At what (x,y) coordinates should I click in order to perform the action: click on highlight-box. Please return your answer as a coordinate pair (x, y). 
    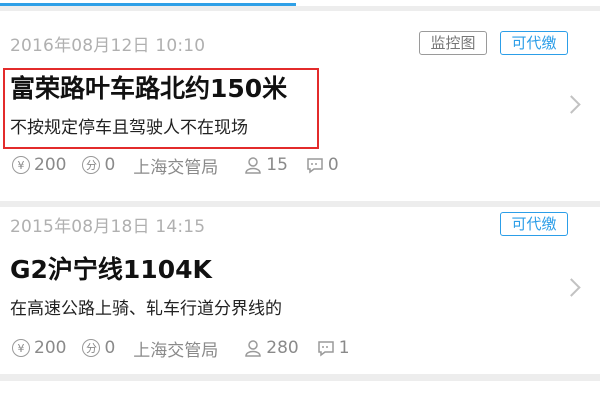
    Looking at the image, I should click on (161, 108).